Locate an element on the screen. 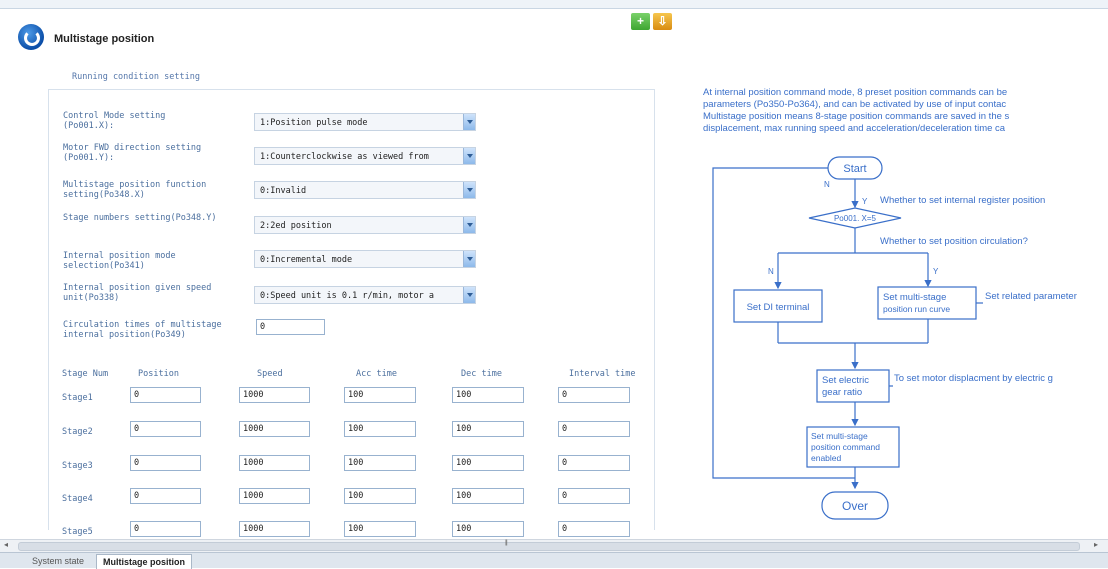 The height and width of the screenshot is (569, 1108). flow-over-label: Over is located at coordinates (855, 506).